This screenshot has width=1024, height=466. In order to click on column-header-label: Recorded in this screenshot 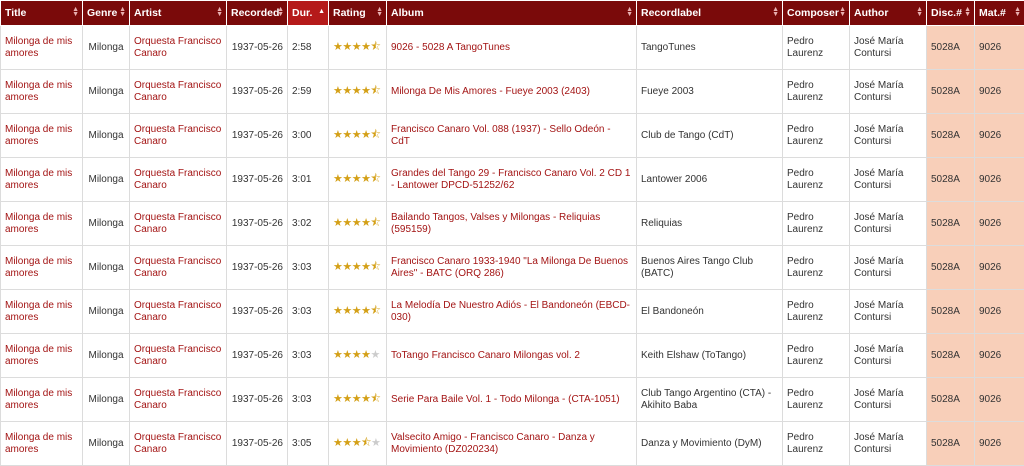, I will do `click(255, 13)`.